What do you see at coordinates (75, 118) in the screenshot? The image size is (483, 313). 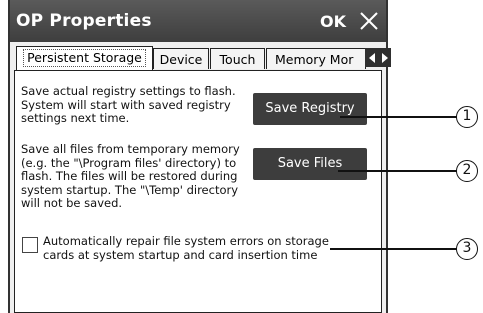 I see `registry-description-line: settings next time.` at bounding box center [75, 118].